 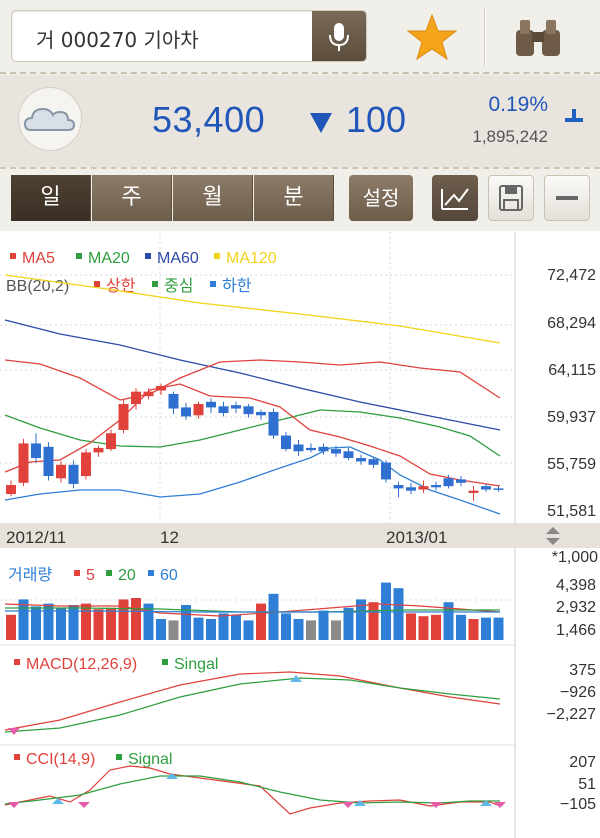 I want to click on volume-title: 거래량, so click(x=30, y=575).